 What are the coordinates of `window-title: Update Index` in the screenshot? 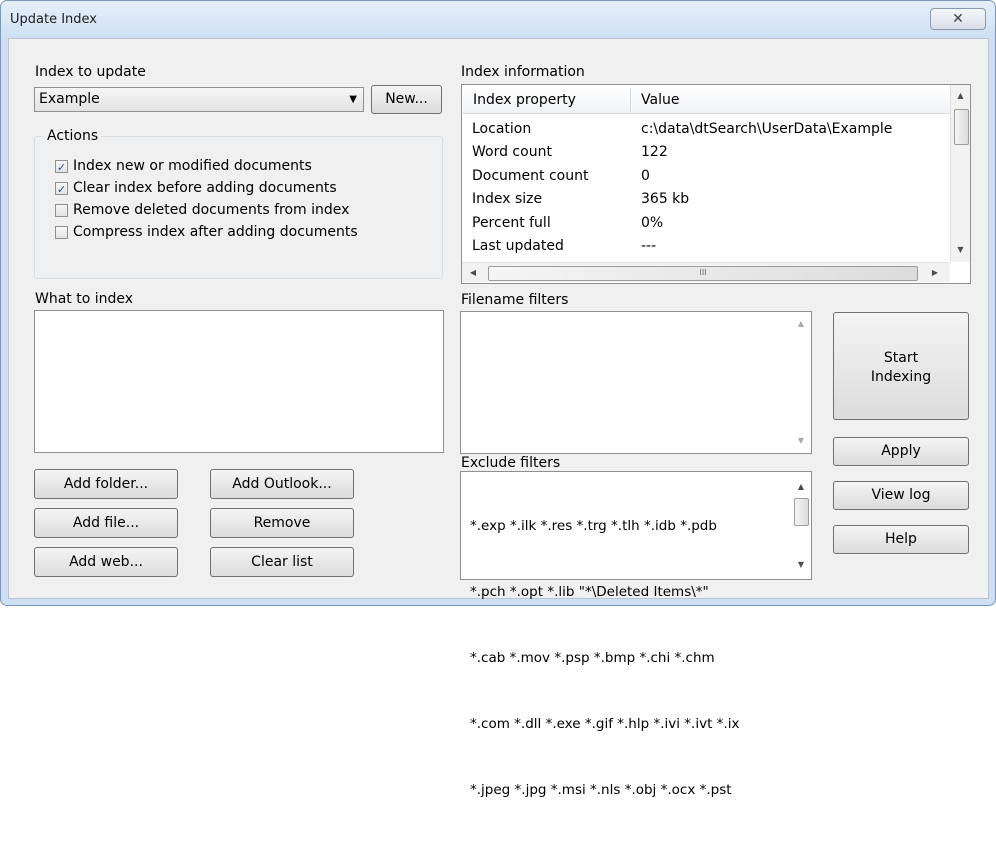 It's located at (54, 19).